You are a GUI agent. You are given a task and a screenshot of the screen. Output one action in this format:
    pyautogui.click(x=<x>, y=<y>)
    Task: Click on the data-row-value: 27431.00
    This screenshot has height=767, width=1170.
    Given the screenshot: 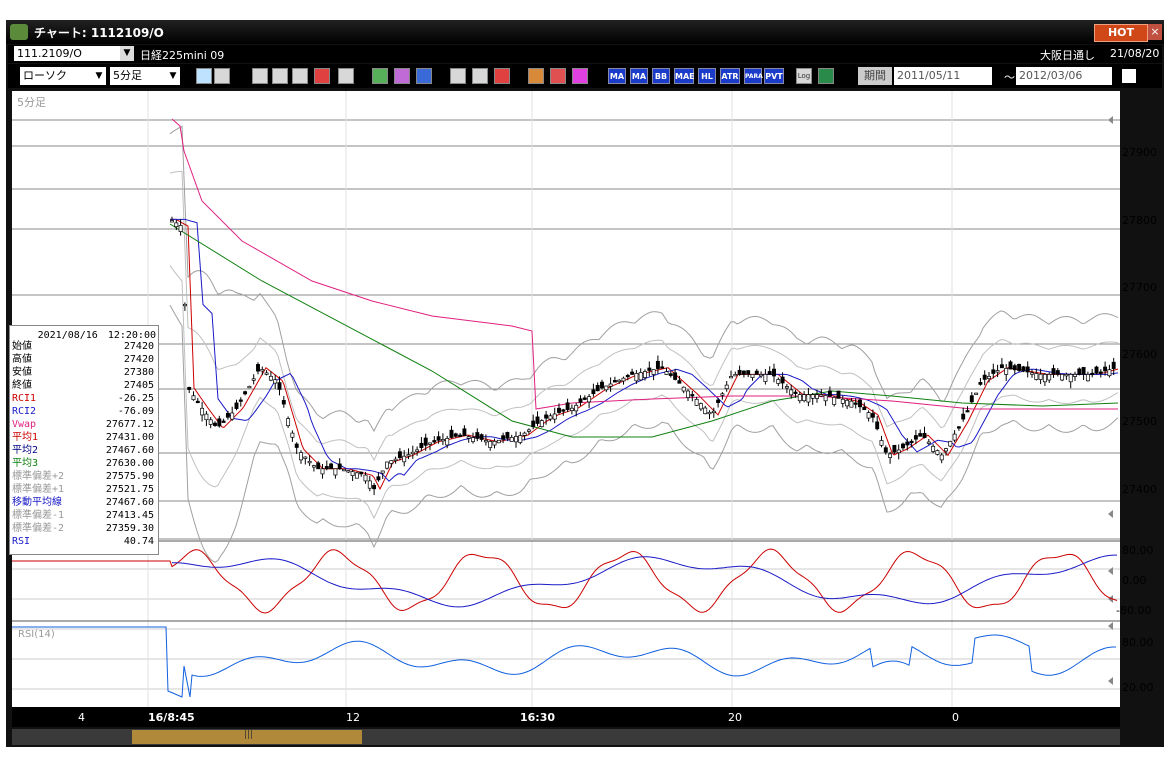 What is the action you would take?
    pyautogui.click(x=129, y=437)
    